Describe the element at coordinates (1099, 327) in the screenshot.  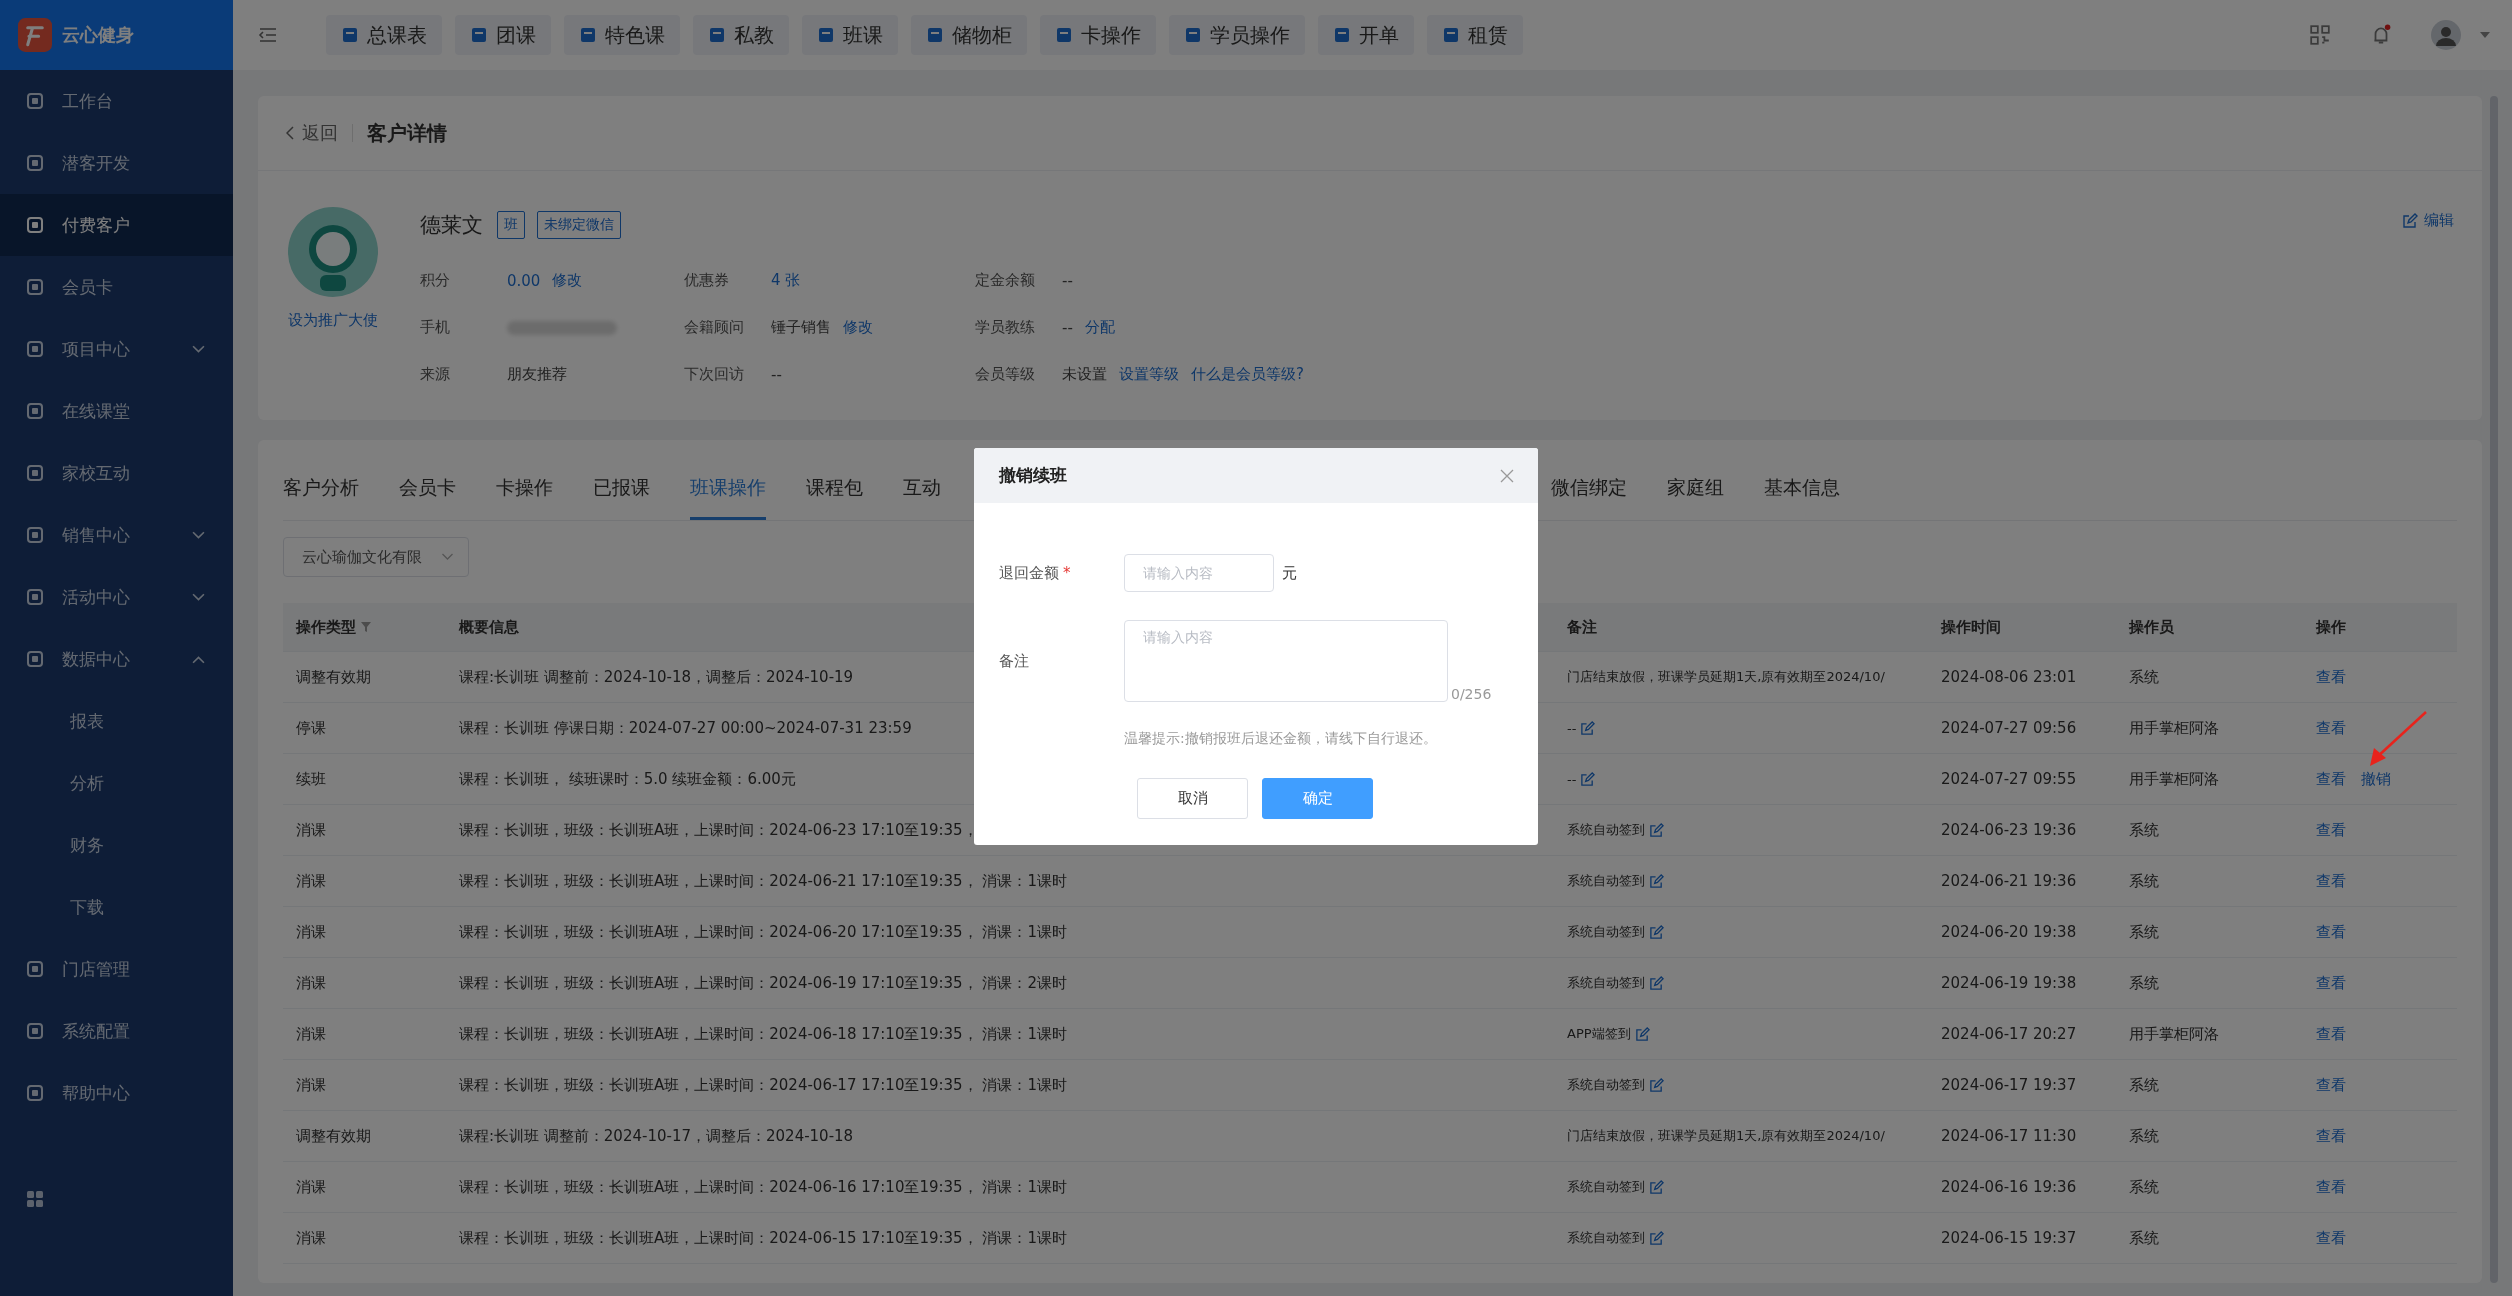
I see `field-link: 分配` at that location.